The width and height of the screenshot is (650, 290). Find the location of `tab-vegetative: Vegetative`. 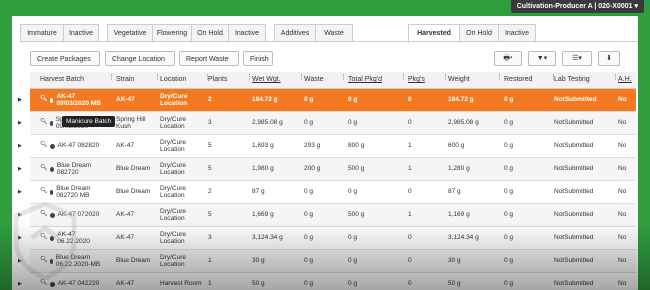

tab-vegetative: Vegetative is located at coordinates (130, 33).